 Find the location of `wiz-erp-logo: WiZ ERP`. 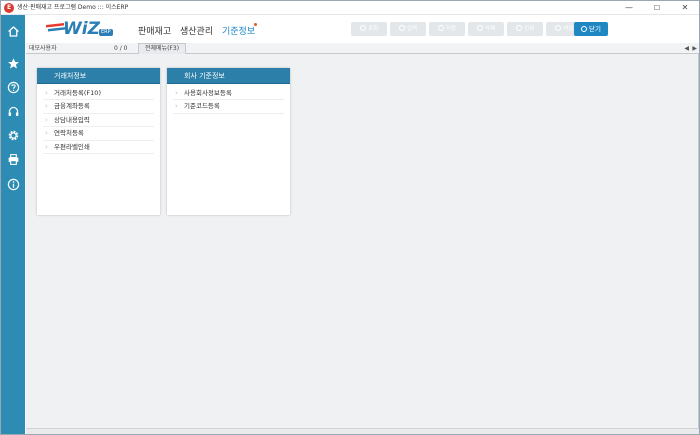

wiz-erp-logo: WiZ ERP is located at coordinates (81, 30).